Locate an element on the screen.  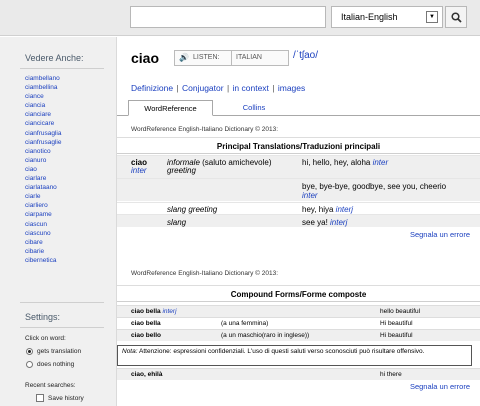
see-also-link: ciao is located at coordinates (43, 169).